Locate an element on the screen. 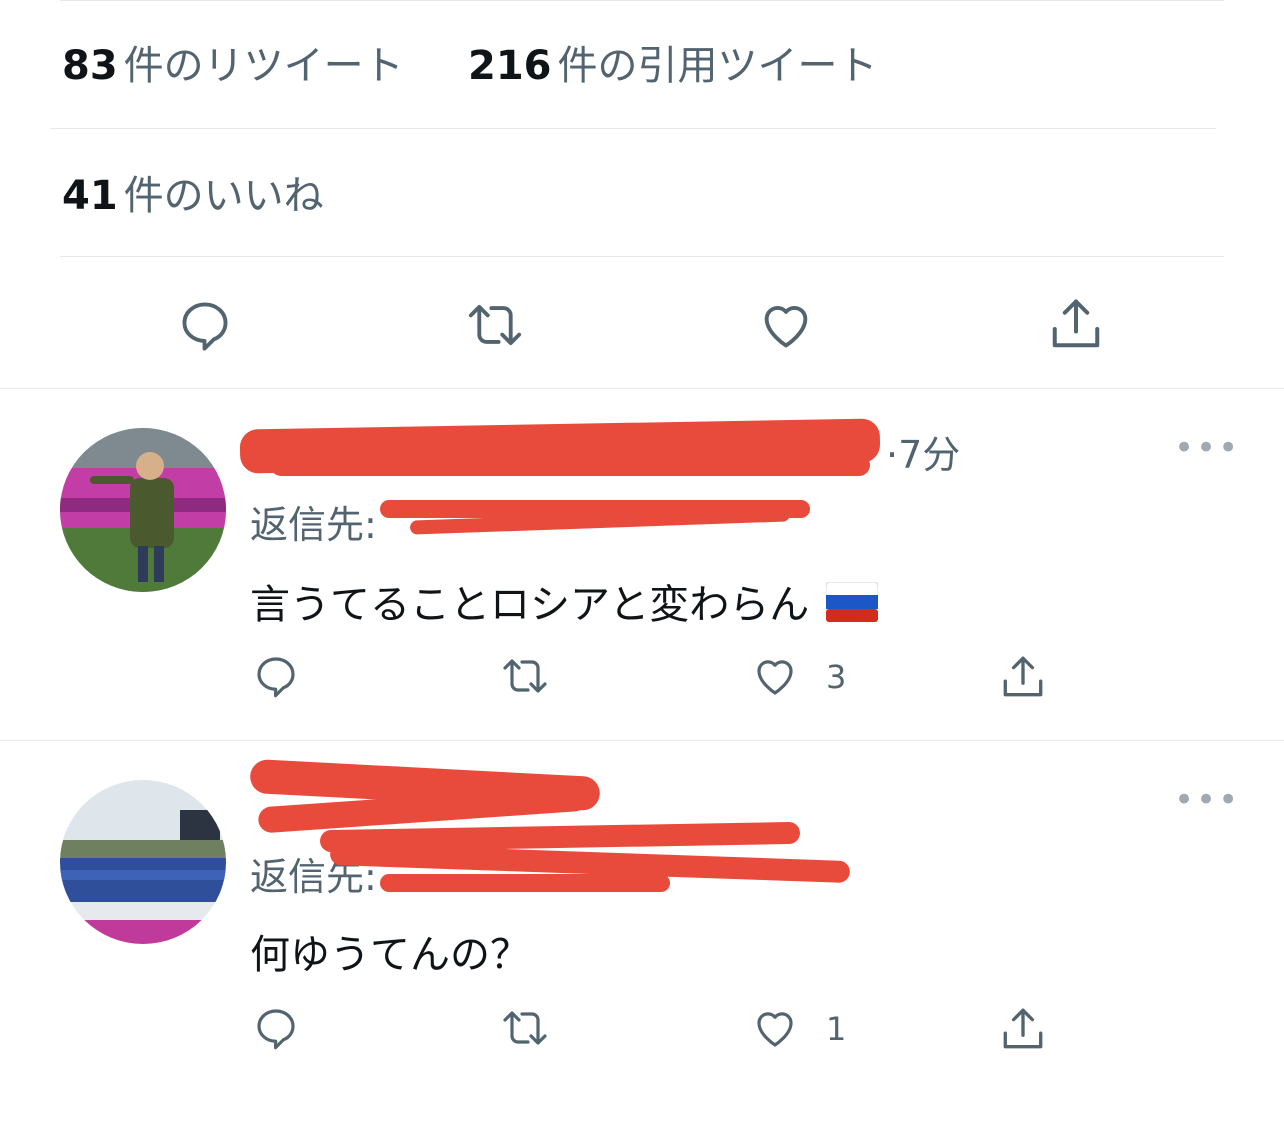 This screenshot has height=1131, width=1284. reply-divider is located at coordinates (642, 740).